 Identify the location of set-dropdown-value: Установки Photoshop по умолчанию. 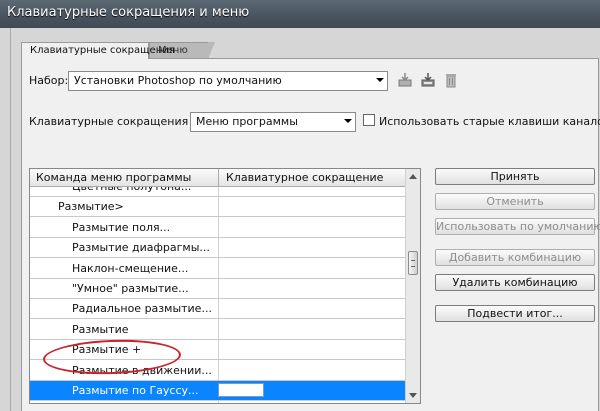
(178, 80).